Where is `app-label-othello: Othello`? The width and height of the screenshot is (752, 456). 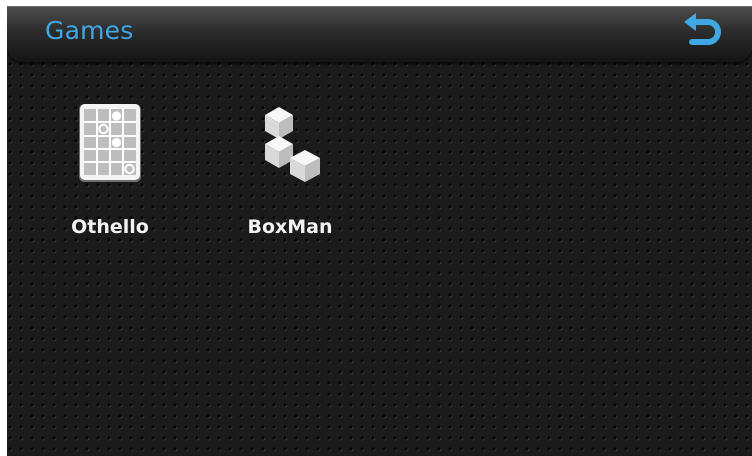
app-label-othello: Othello is located at coordinates (110, 227).